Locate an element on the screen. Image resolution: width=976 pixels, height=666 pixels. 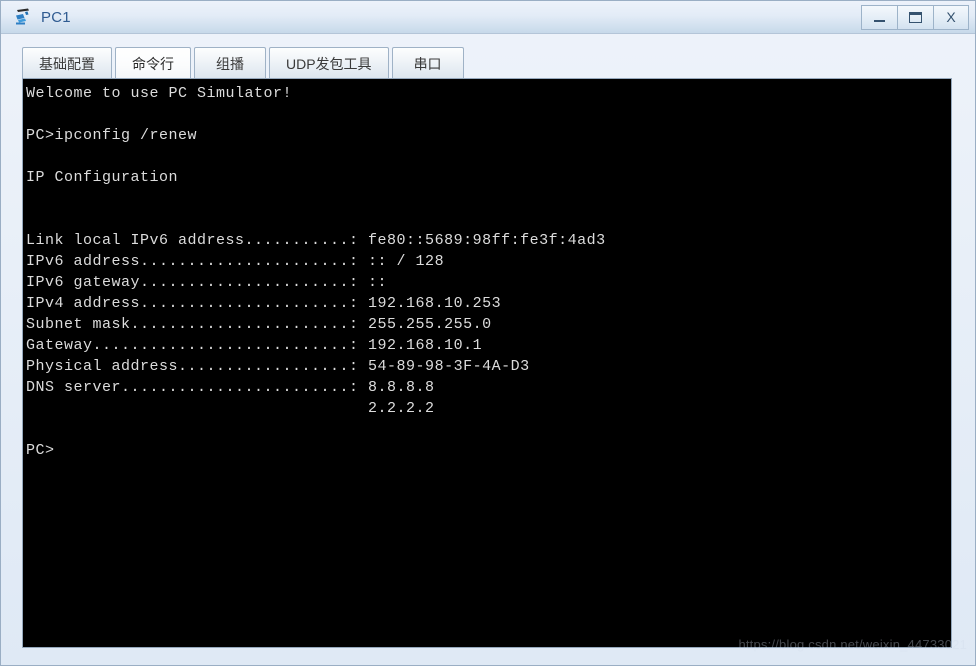
terminal-line: IP Configuration is located at coordinates (102, 177).